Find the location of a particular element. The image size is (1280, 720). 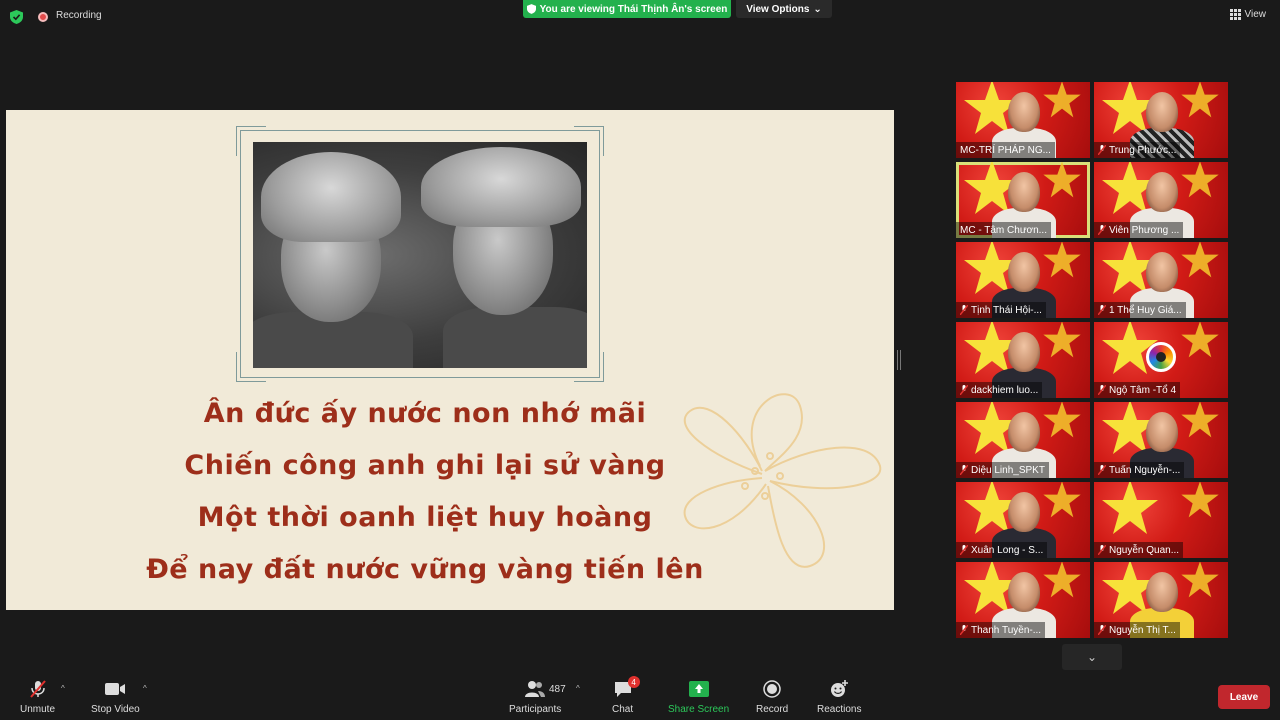

splitter-handle is located at coordinates (899, 360).